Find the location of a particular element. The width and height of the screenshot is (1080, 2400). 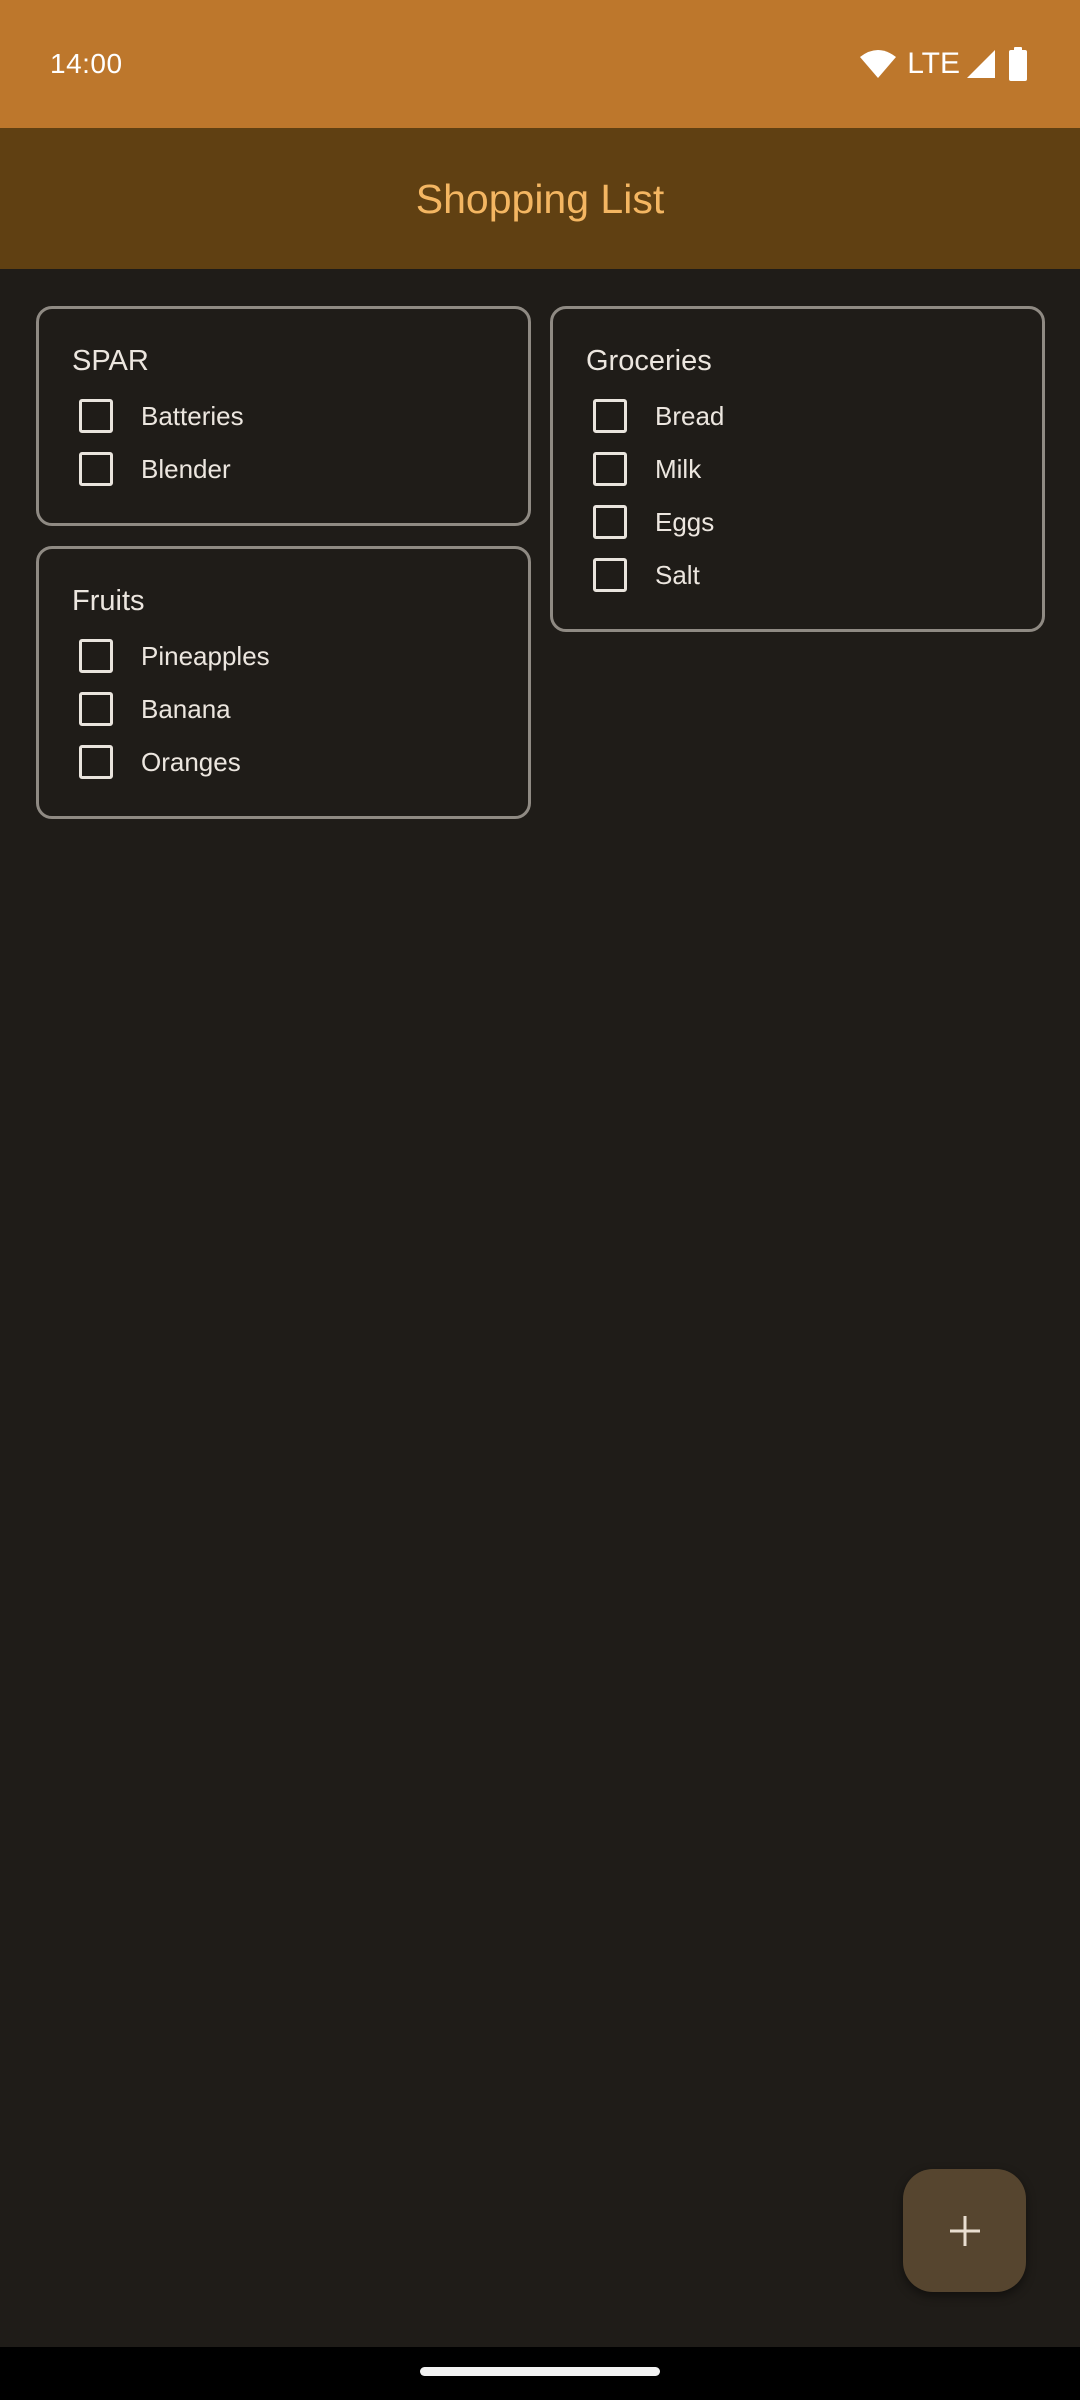

network-type: LTE is located at coordinates (933, 63).